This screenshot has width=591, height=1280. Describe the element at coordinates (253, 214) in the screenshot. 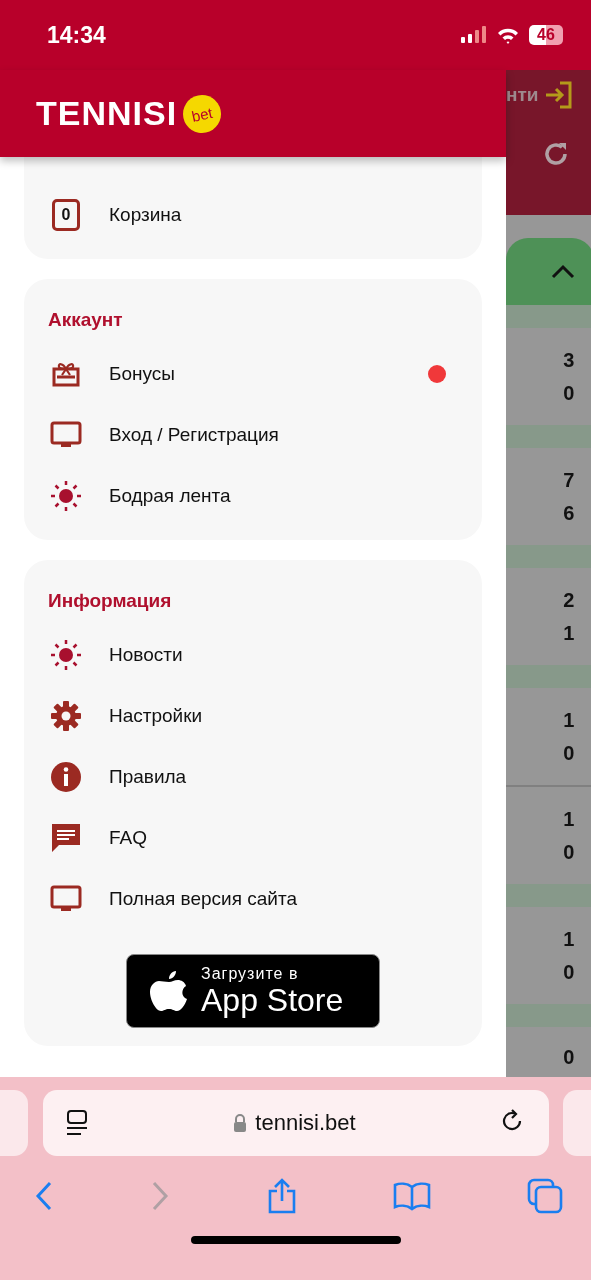

I see `menu-item: 0 Корзина` at that location.